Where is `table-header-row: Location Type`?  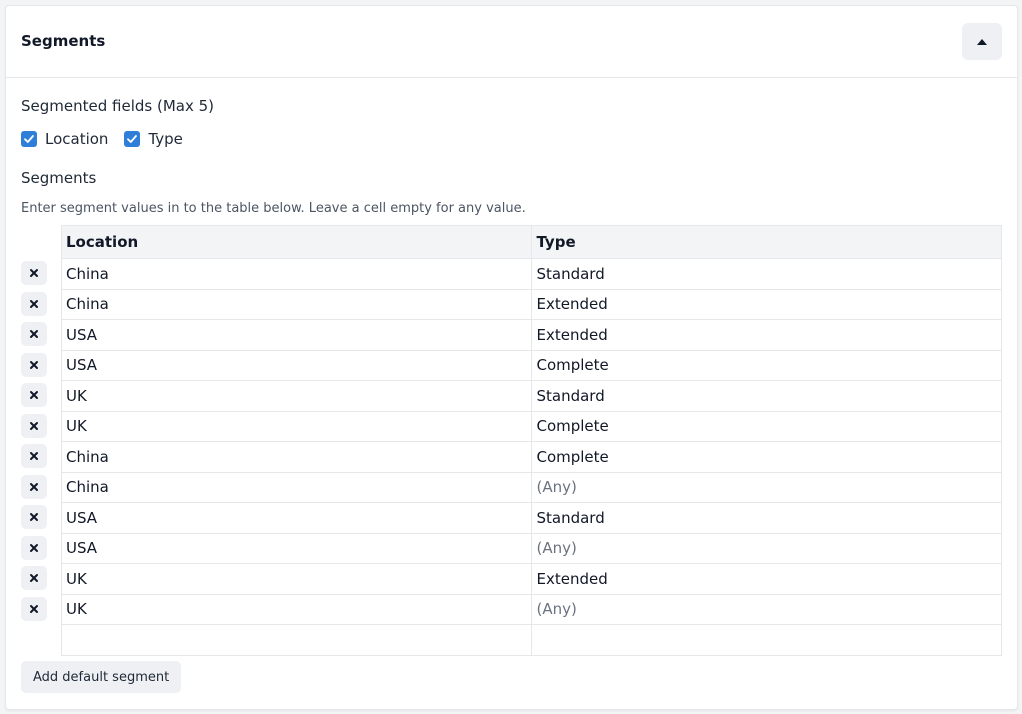
table-header-row: Location Type is located at coordinates (531, 242).